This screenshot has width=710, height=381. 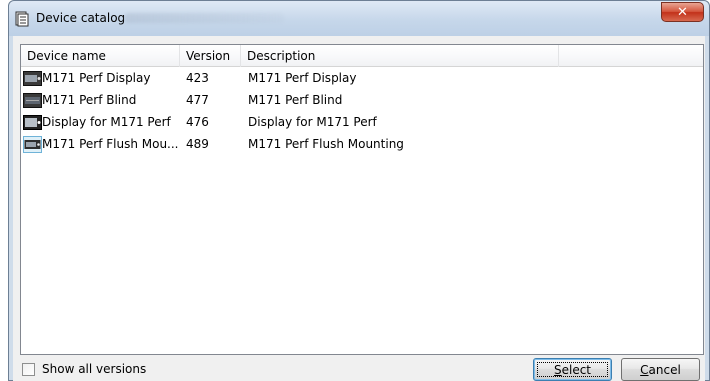 What do you see at coordinates (197, 100) in the screenshot?
I see `device-version: 477` at bounding box center [197, 100].